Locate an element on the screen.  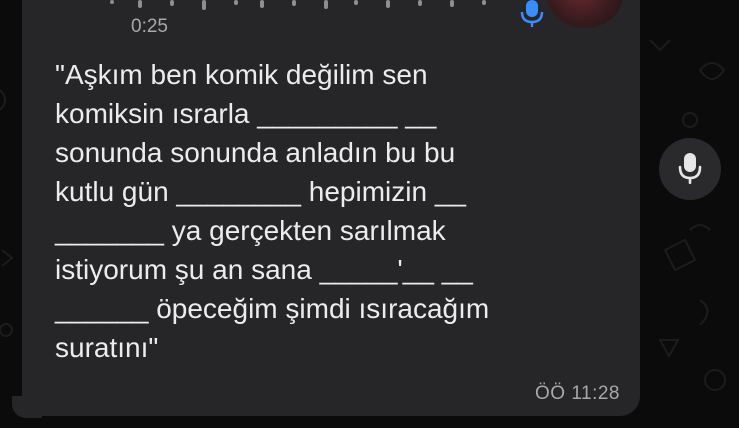
message-timestamp: ÖÖ 11:28 is located at coordinates (577, 393).